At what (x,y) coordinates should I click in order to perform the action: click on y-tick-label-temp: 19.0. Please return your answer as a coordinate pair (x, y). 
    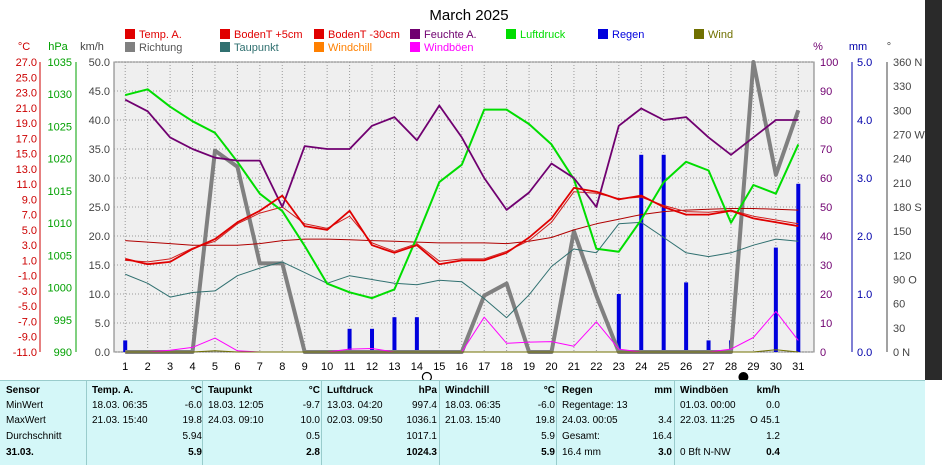
    Looking at the image, I should click on (26, 124).